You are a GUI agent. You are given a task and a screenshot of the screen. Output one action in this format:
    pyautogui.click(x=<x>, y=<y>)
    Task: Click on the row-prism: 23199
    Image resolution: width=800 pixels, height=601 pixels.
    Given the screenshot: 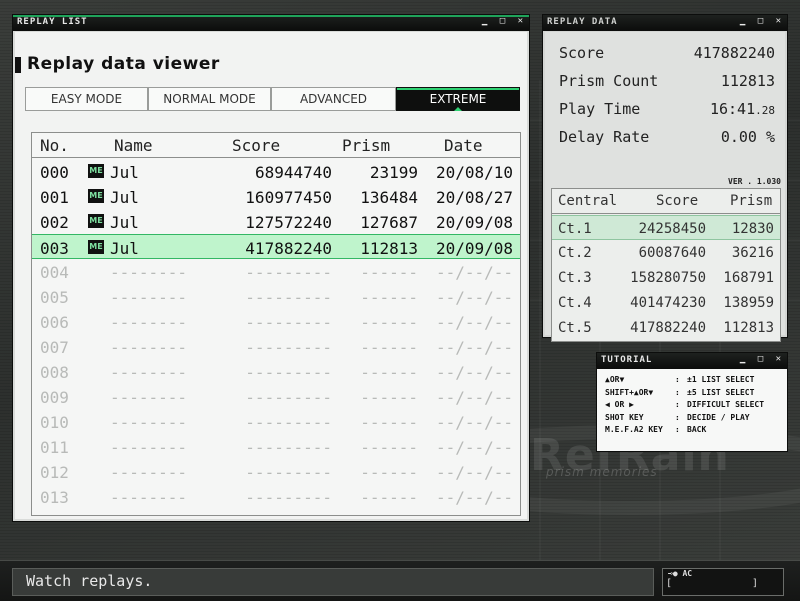 What is the action you would take?
    pyautogui.click(x=393, y=172)
    